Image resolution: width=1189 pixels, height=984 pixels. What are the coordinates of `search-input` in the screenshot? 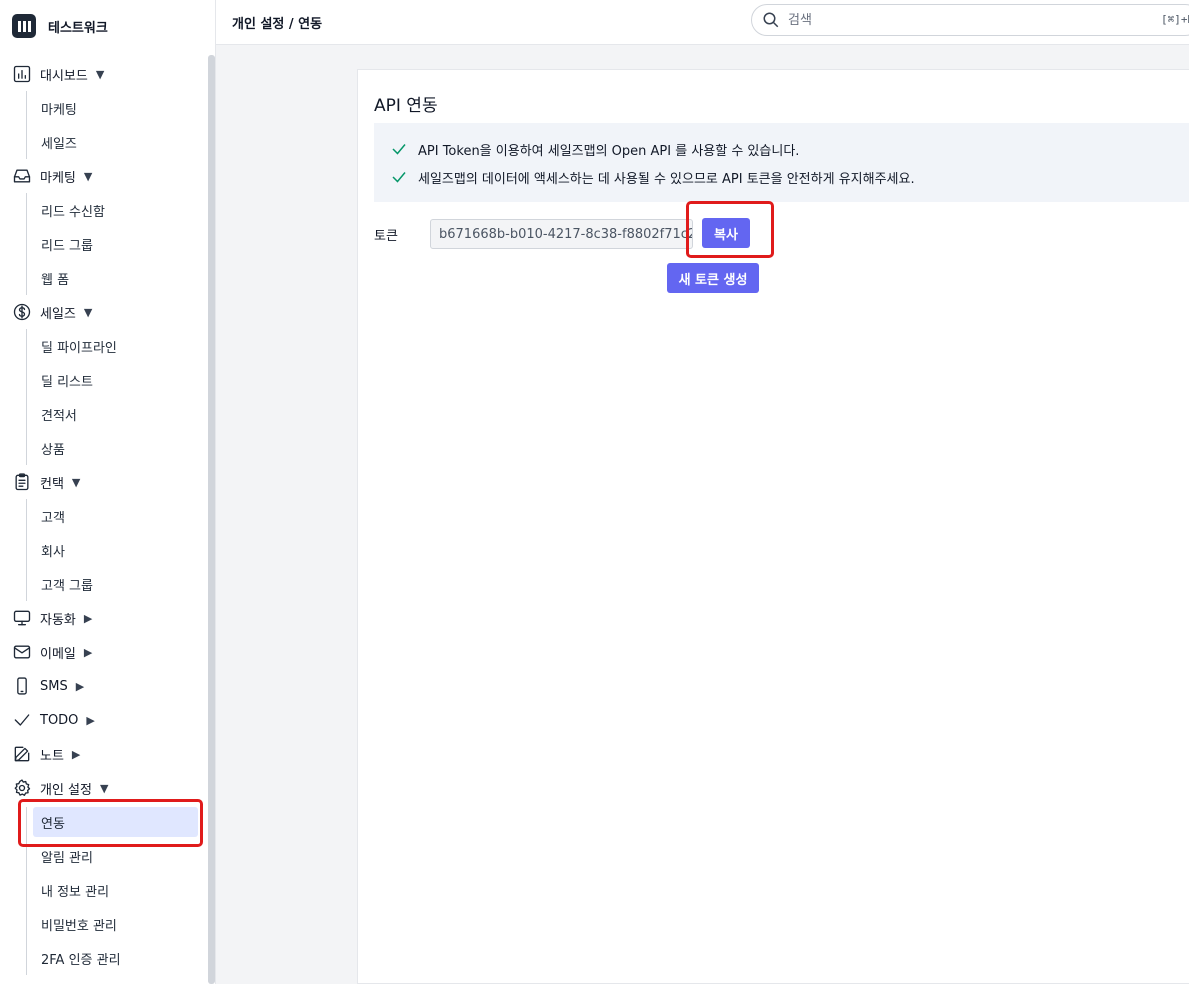 It's located at (968, 20).